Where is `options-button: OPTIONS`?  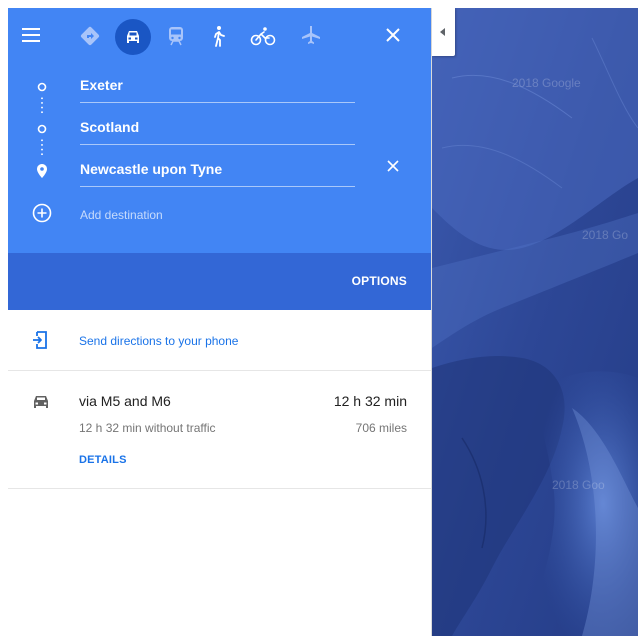 options-button: OPTIONS is located at coordinates (379, 281).